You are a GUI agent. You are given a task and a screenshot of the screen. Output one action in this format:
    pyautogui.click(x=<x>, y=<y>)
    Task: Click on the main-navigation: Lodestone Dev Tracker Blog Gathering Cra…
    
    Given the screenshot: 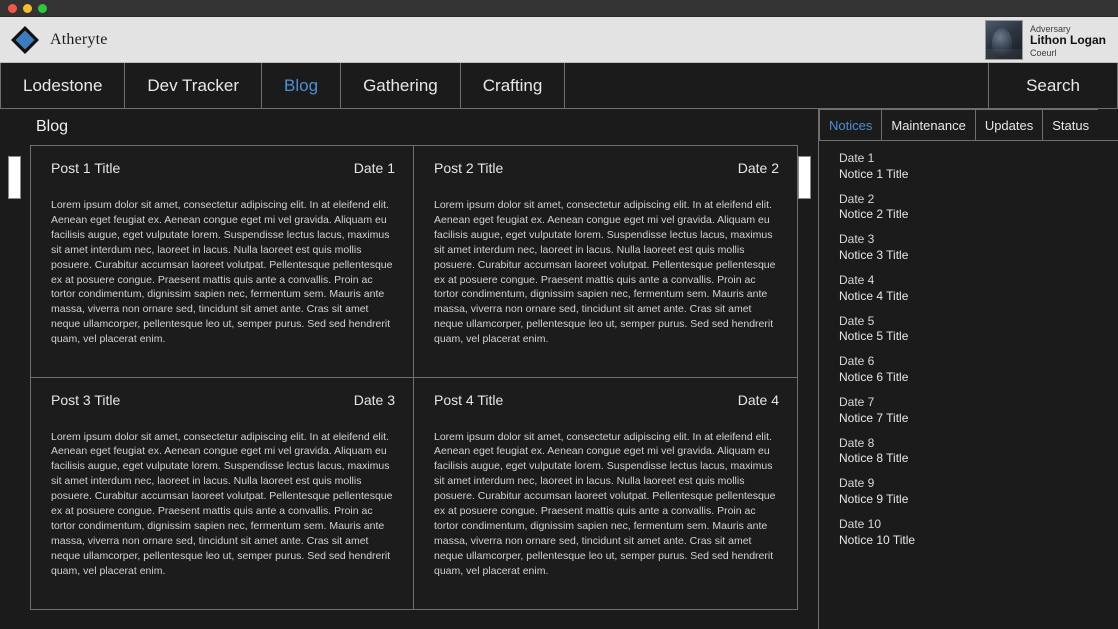 What is the action you would take?
    pyautogui.click(x=559, y=86)
    